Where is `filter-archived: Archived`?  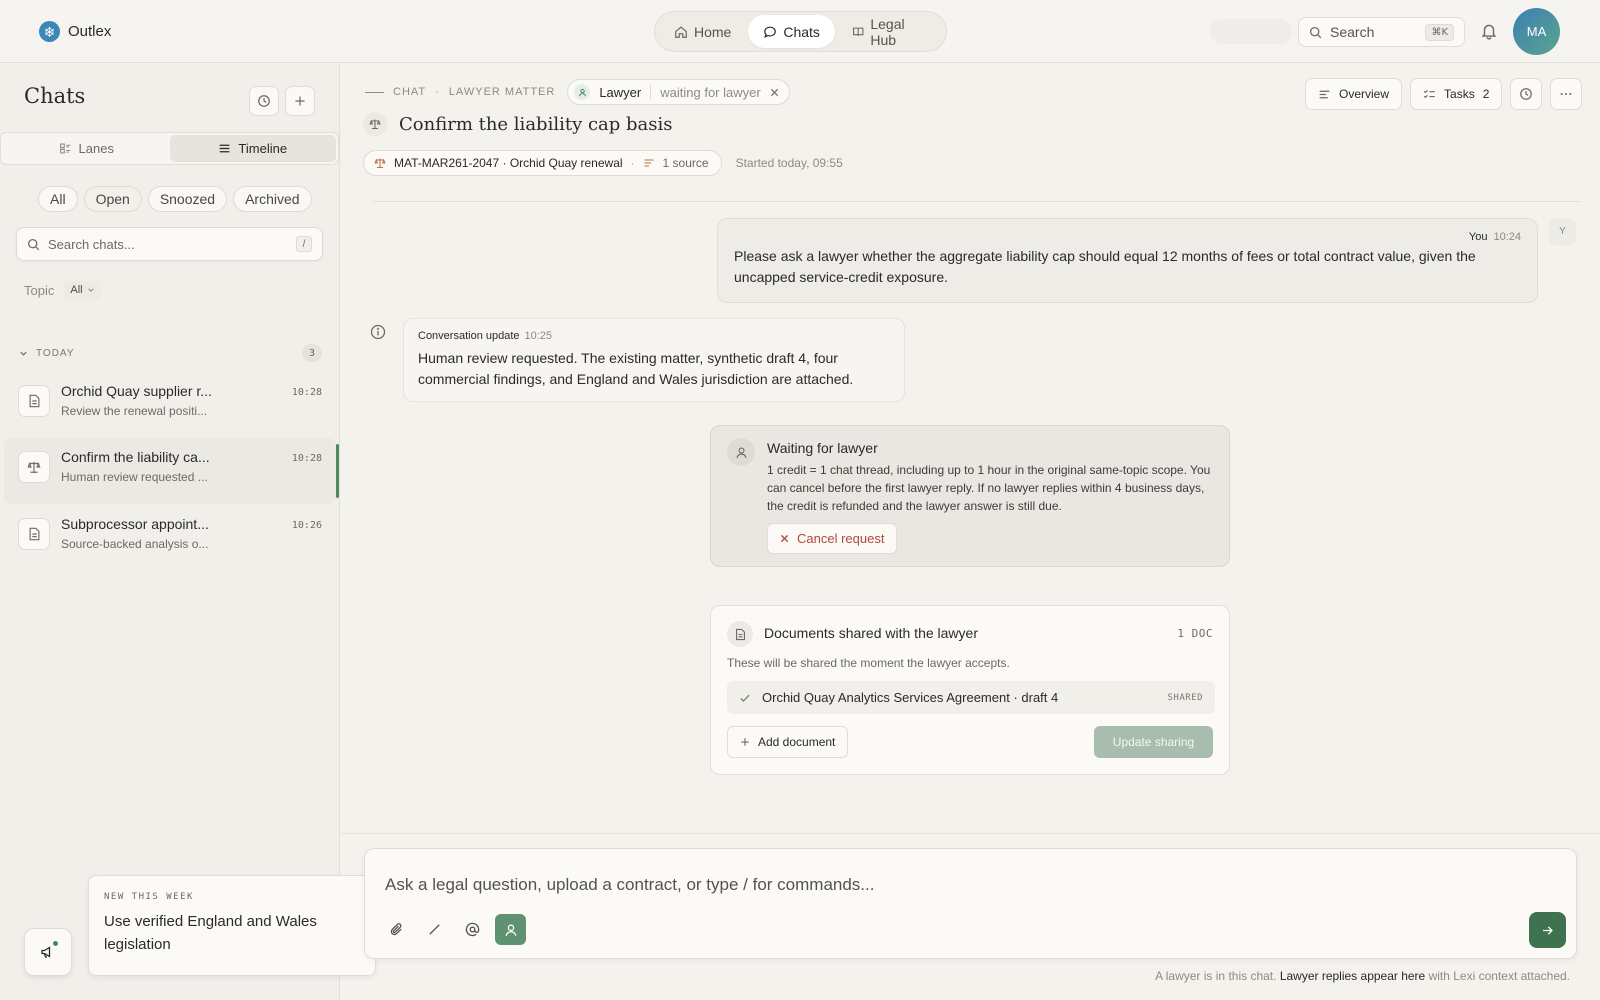
filter-archived: Archived is located at coordinates (272, 199).